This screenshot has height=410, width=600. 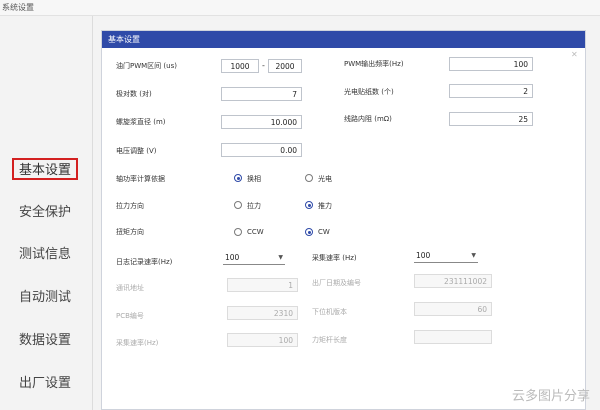 I want to click on torque-dir-ccw-radio, so click(x=238, y=232).